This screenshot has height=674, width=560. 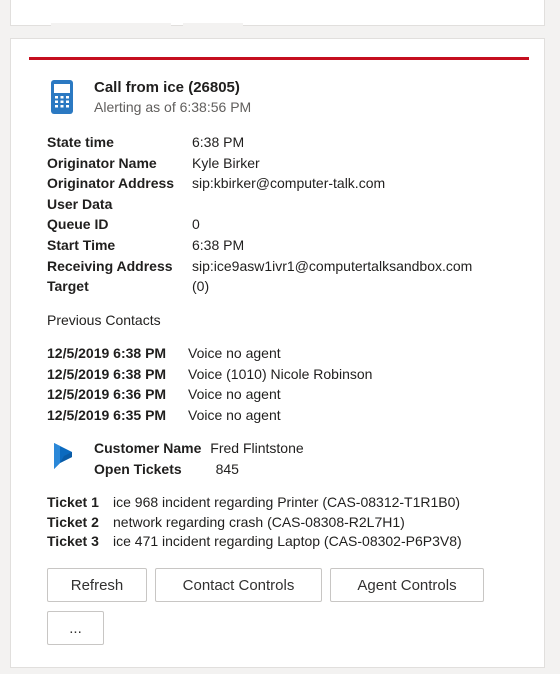 I want to click on detail-label: State time, so click(x=80, y=142).